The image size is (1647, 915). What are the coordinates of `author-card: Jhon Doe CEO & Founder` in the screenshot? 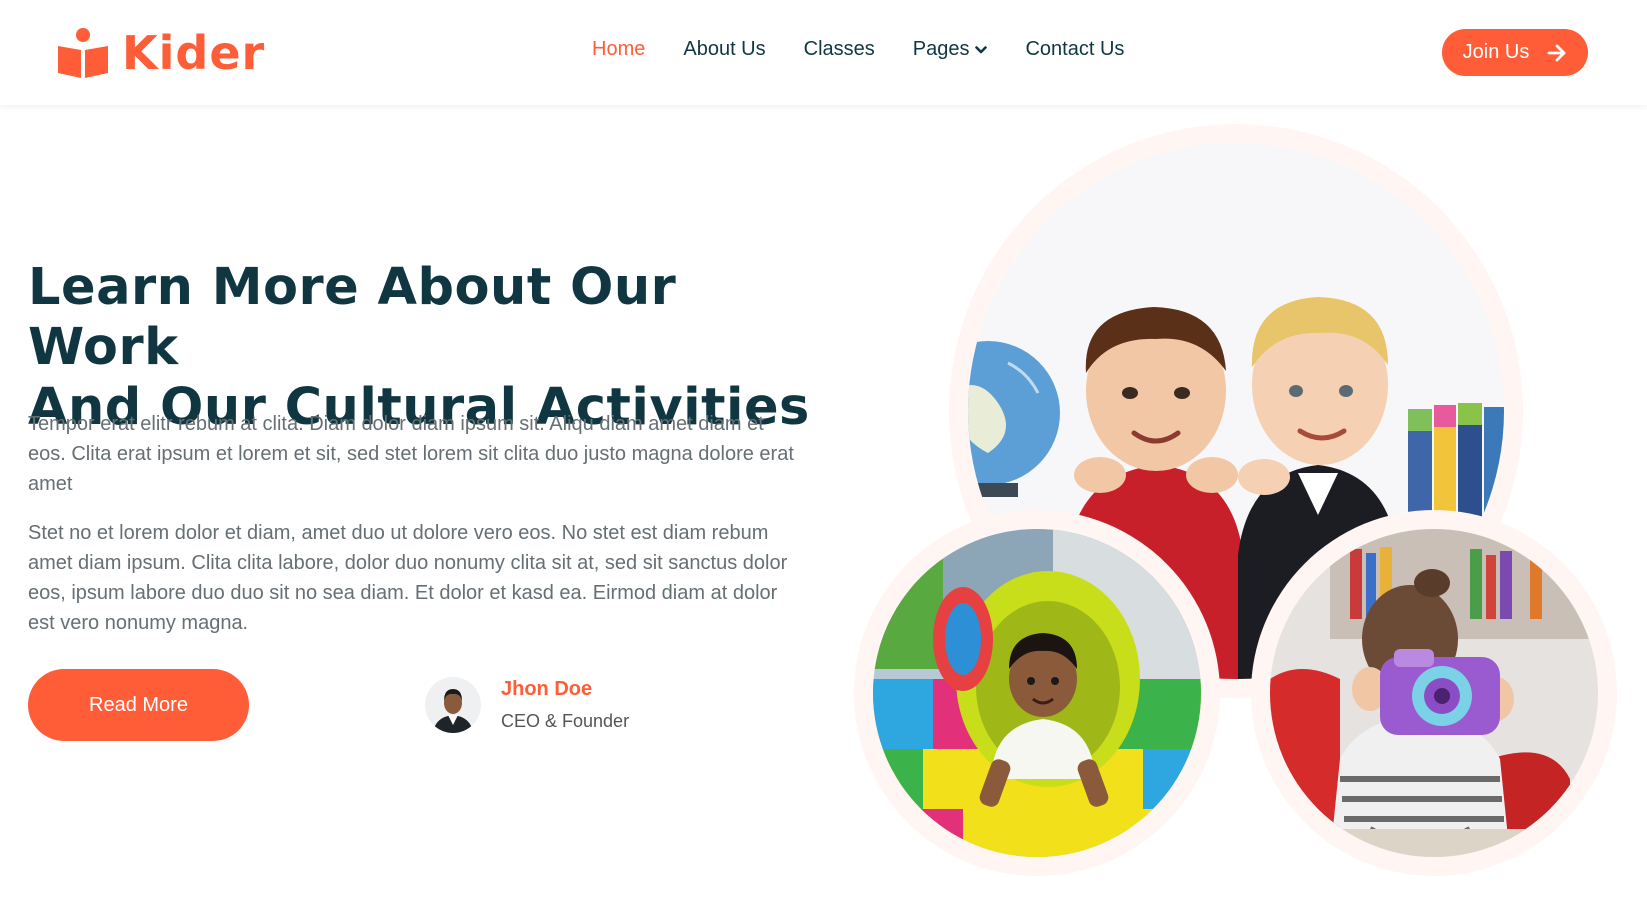 It's located at (527, 705).